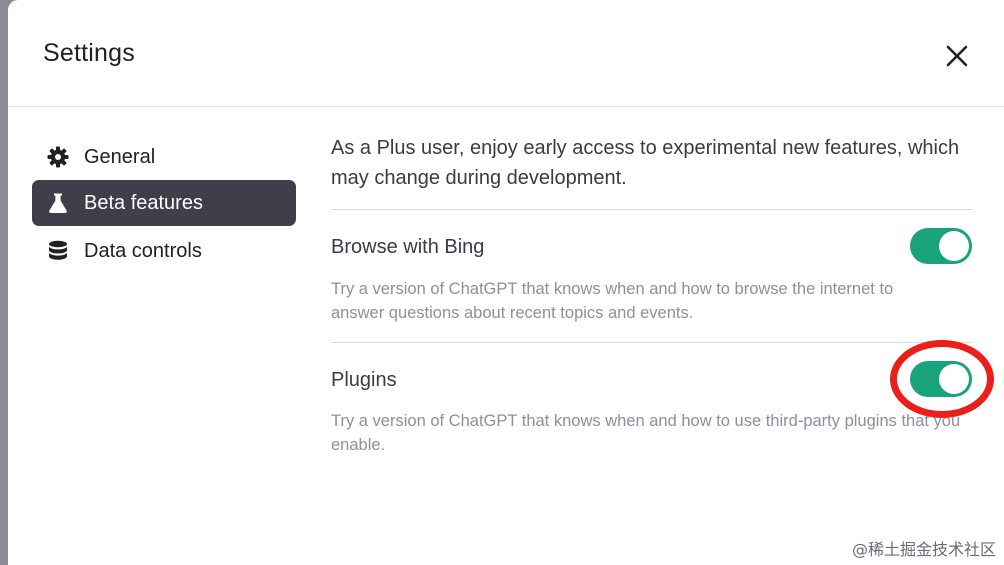  I want to click on sidebar-item-general: General, so click(164, 157).